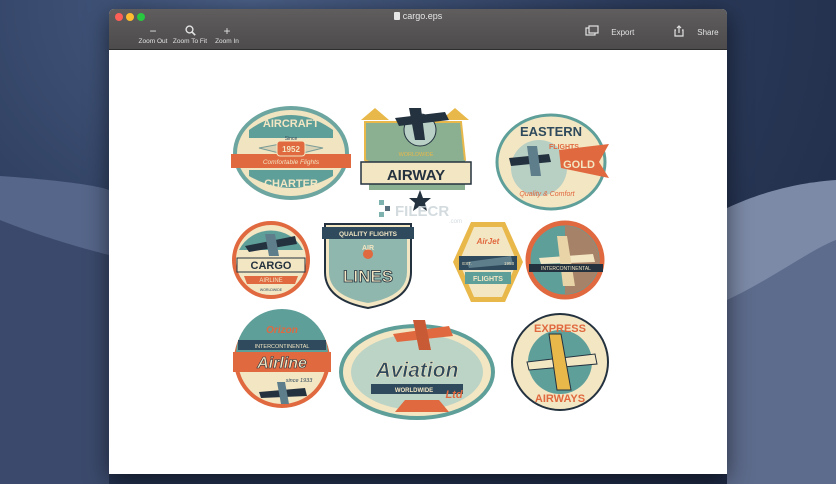 The height and width of the screenshot is (484, 836). I want to click on cargo-sub: AIRLINE, so click(270, 281).